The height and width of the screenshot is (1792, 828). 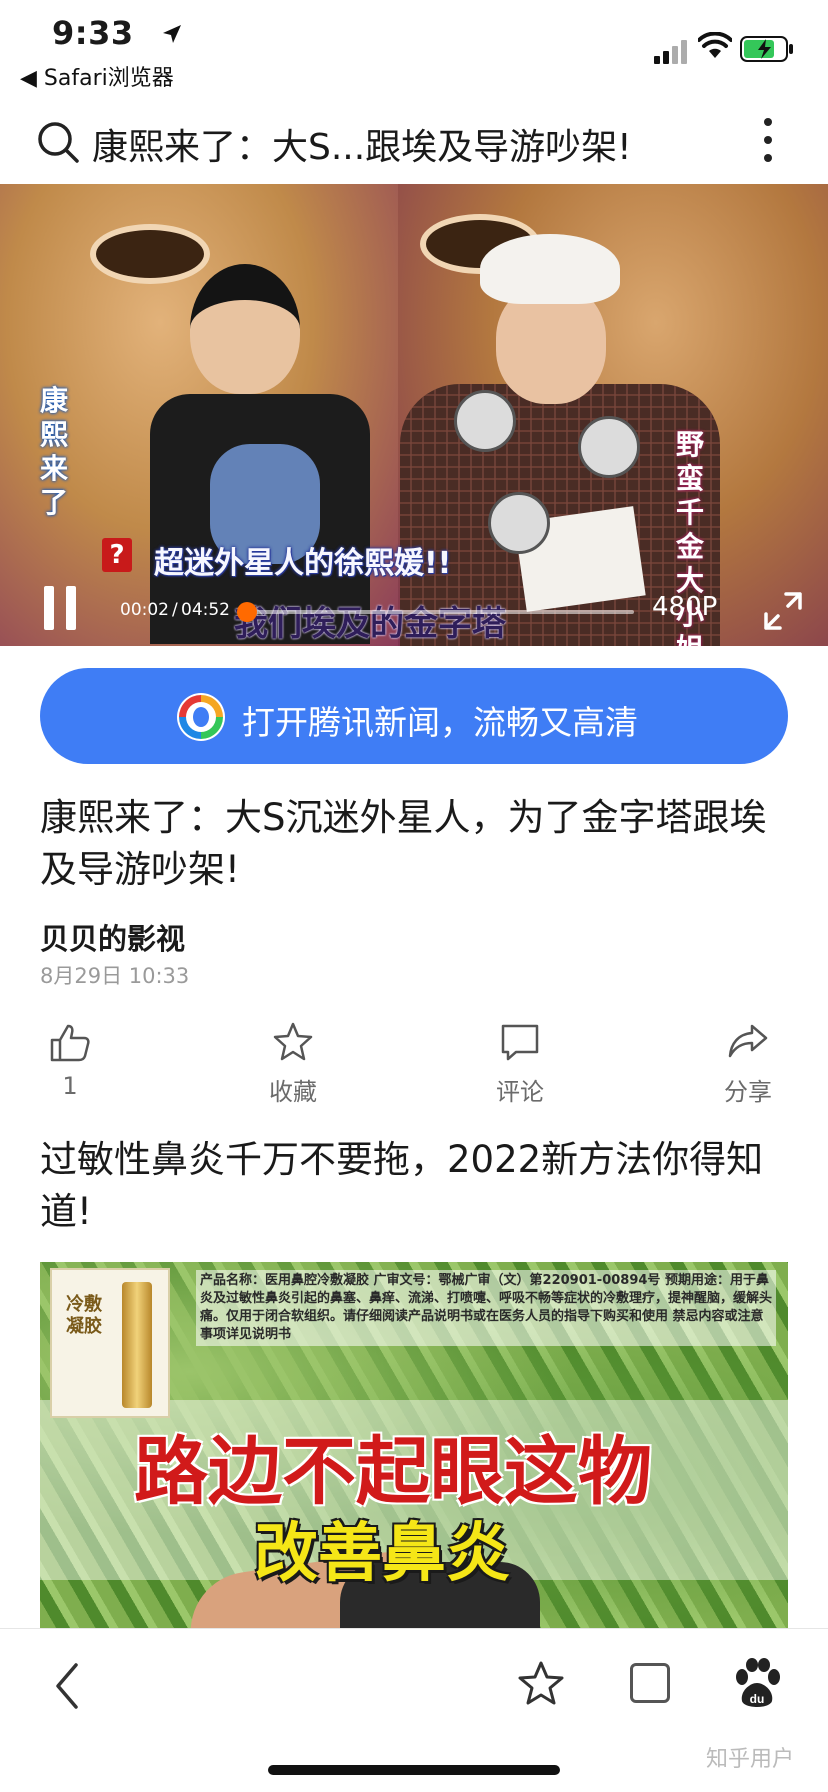 What do you see at coordinates (650, 1683) in the screenshot?
I see `tabs-icon` at bounding box center [650, 1683].